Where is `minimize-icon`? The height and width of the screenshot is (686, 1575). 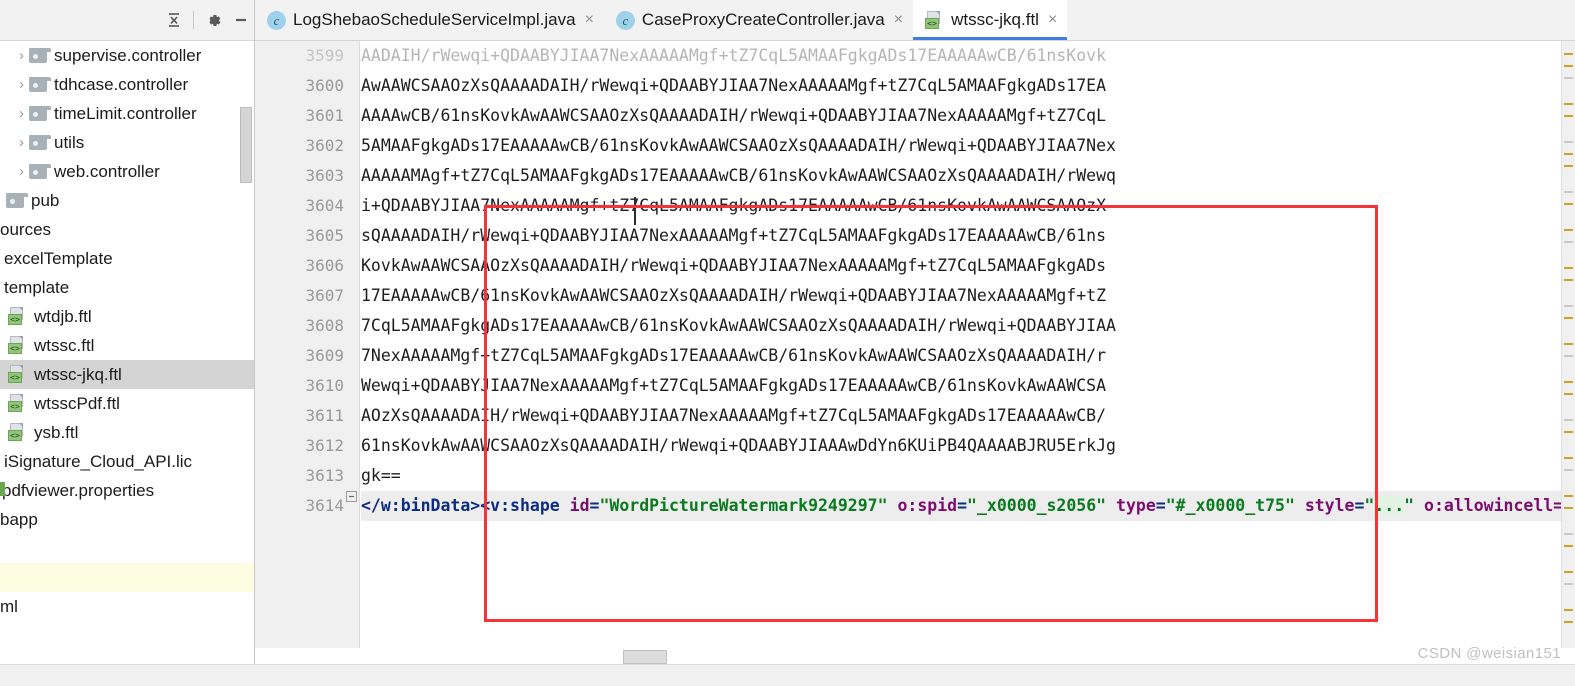 minimize-icon is located at coordinates (240, 20).